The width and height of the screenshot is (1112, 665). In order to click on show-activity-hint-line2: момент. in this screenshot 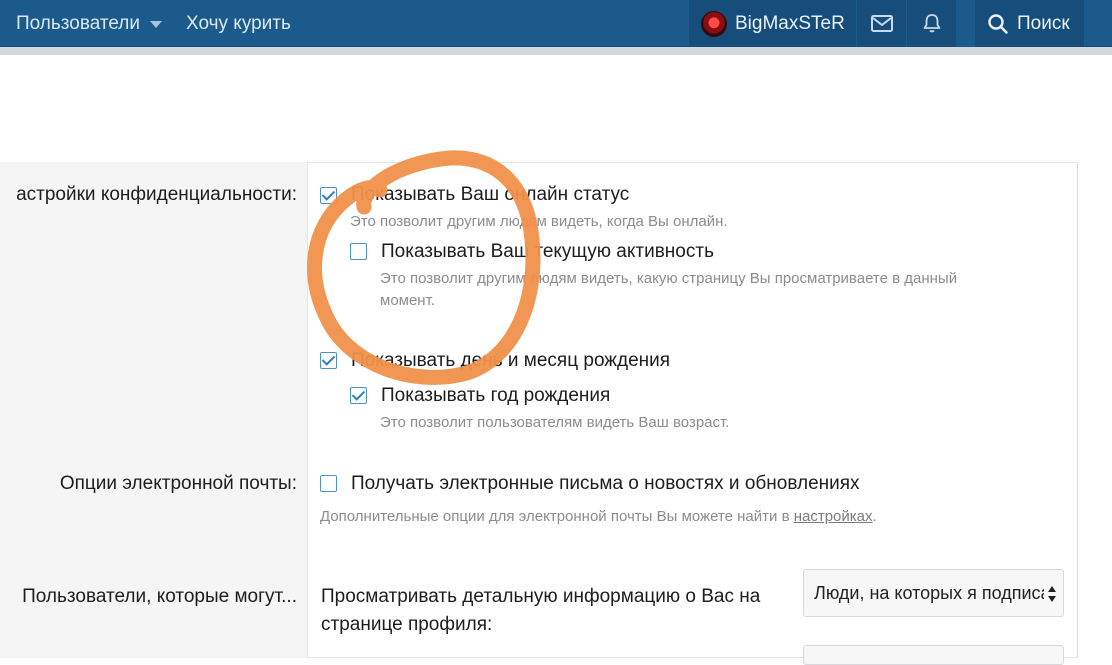, I will do `click(407, 300)`.